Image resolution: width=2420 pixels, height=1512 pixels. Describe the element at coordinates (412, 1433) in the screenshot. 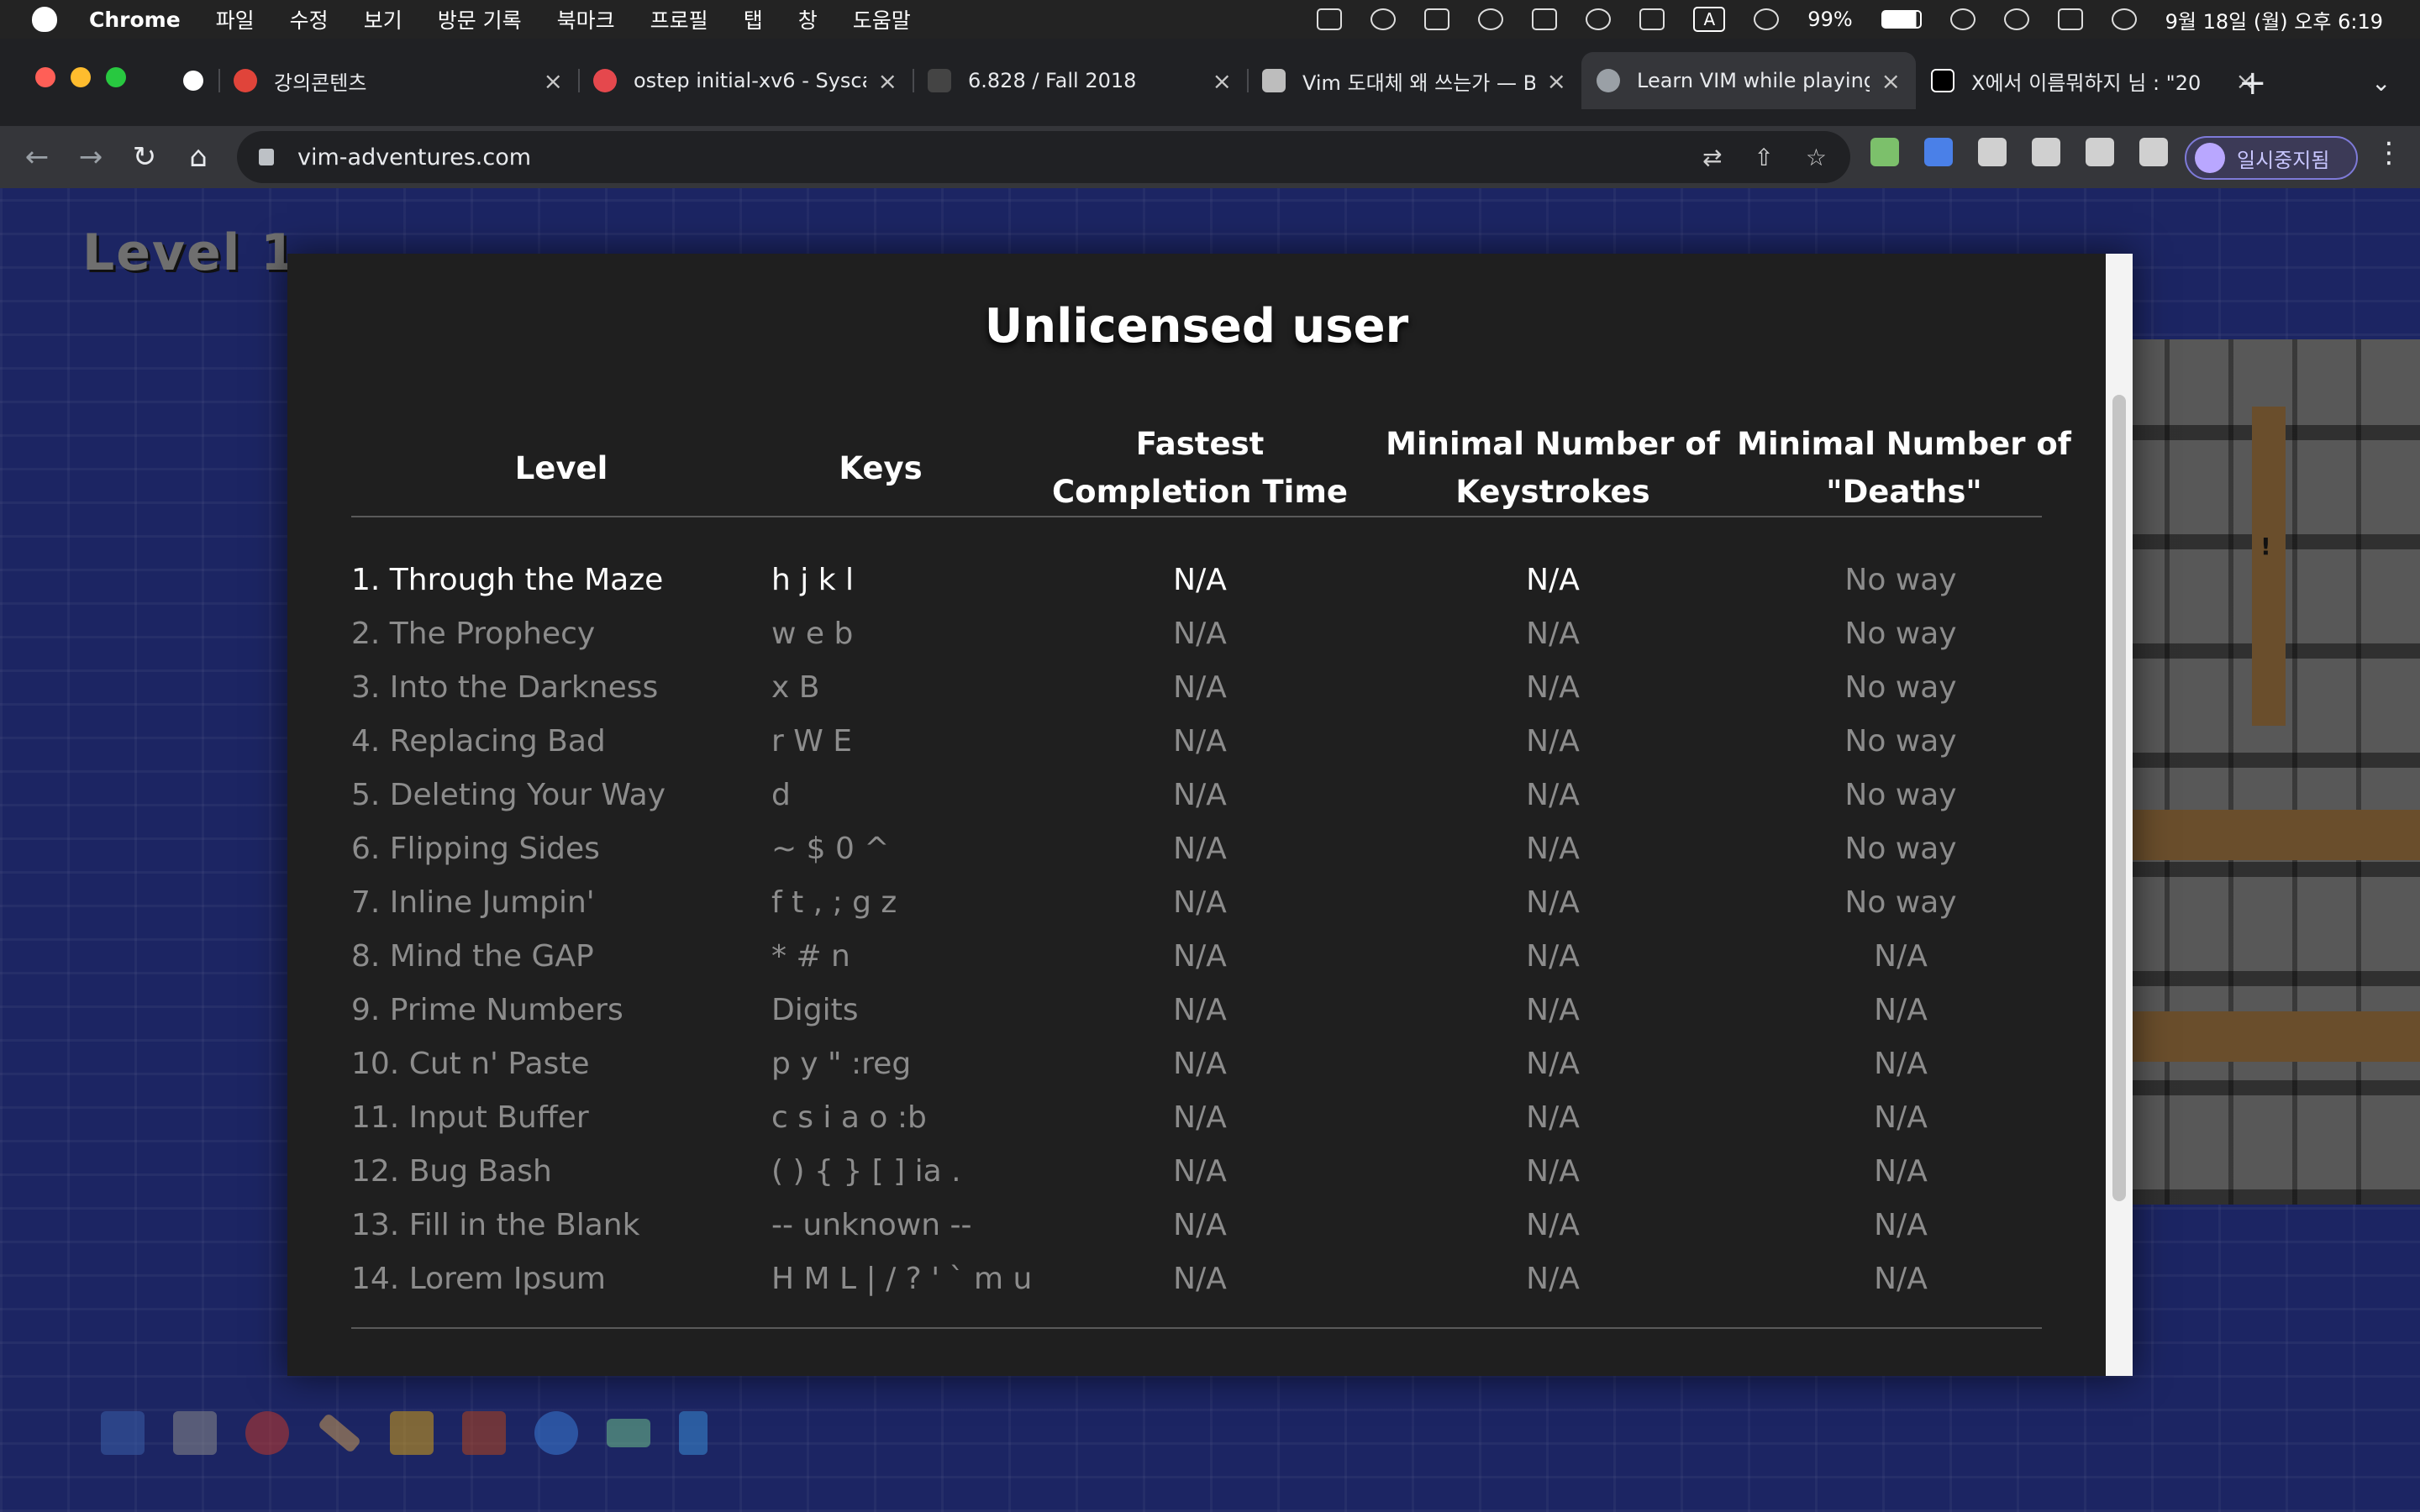

I see `puzzle-icon` at that location.